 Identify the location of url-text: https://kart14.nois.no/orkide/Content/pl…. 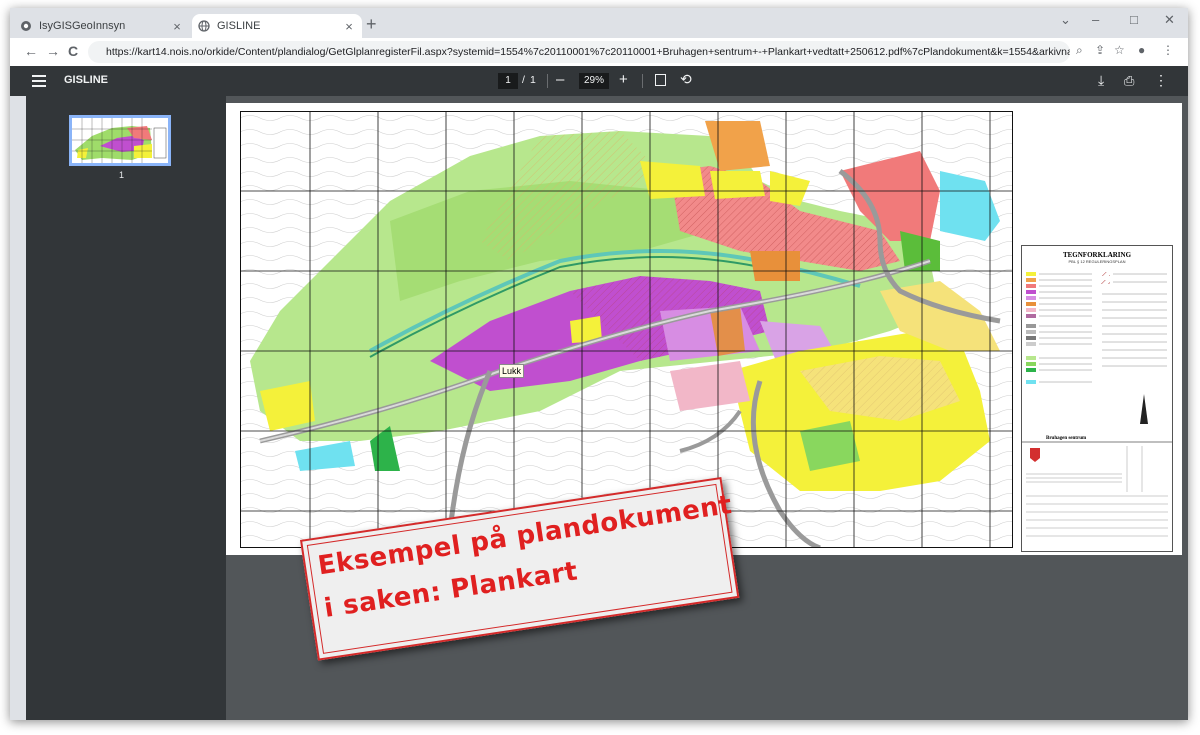
(588, 52).